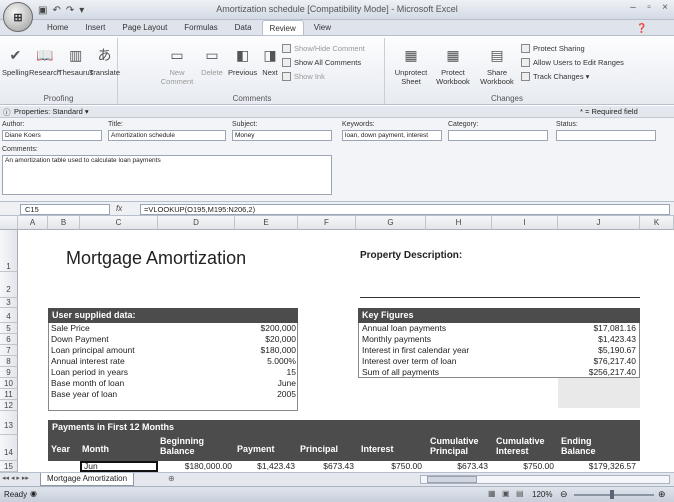 This screenshot has height=502, width=674. Describe the element at coordinates (266, 361) in the screenshot. I see `user-data-value: 5.000%` at that location.